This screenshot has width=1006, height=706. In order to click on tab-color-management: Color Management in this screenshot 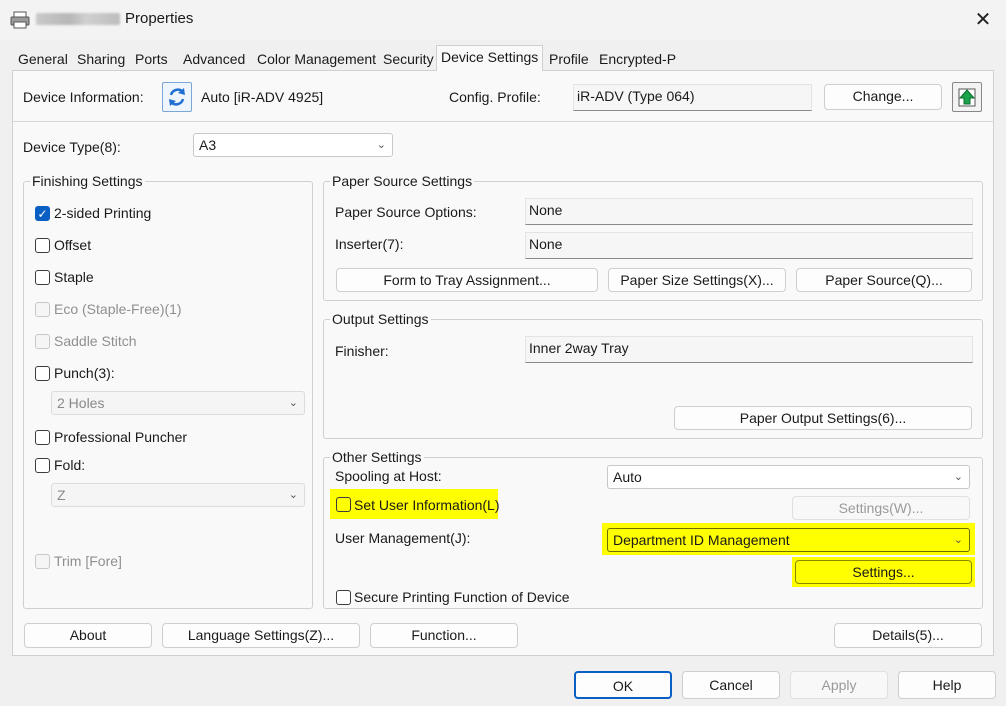, I will do `click(316, 59)`.